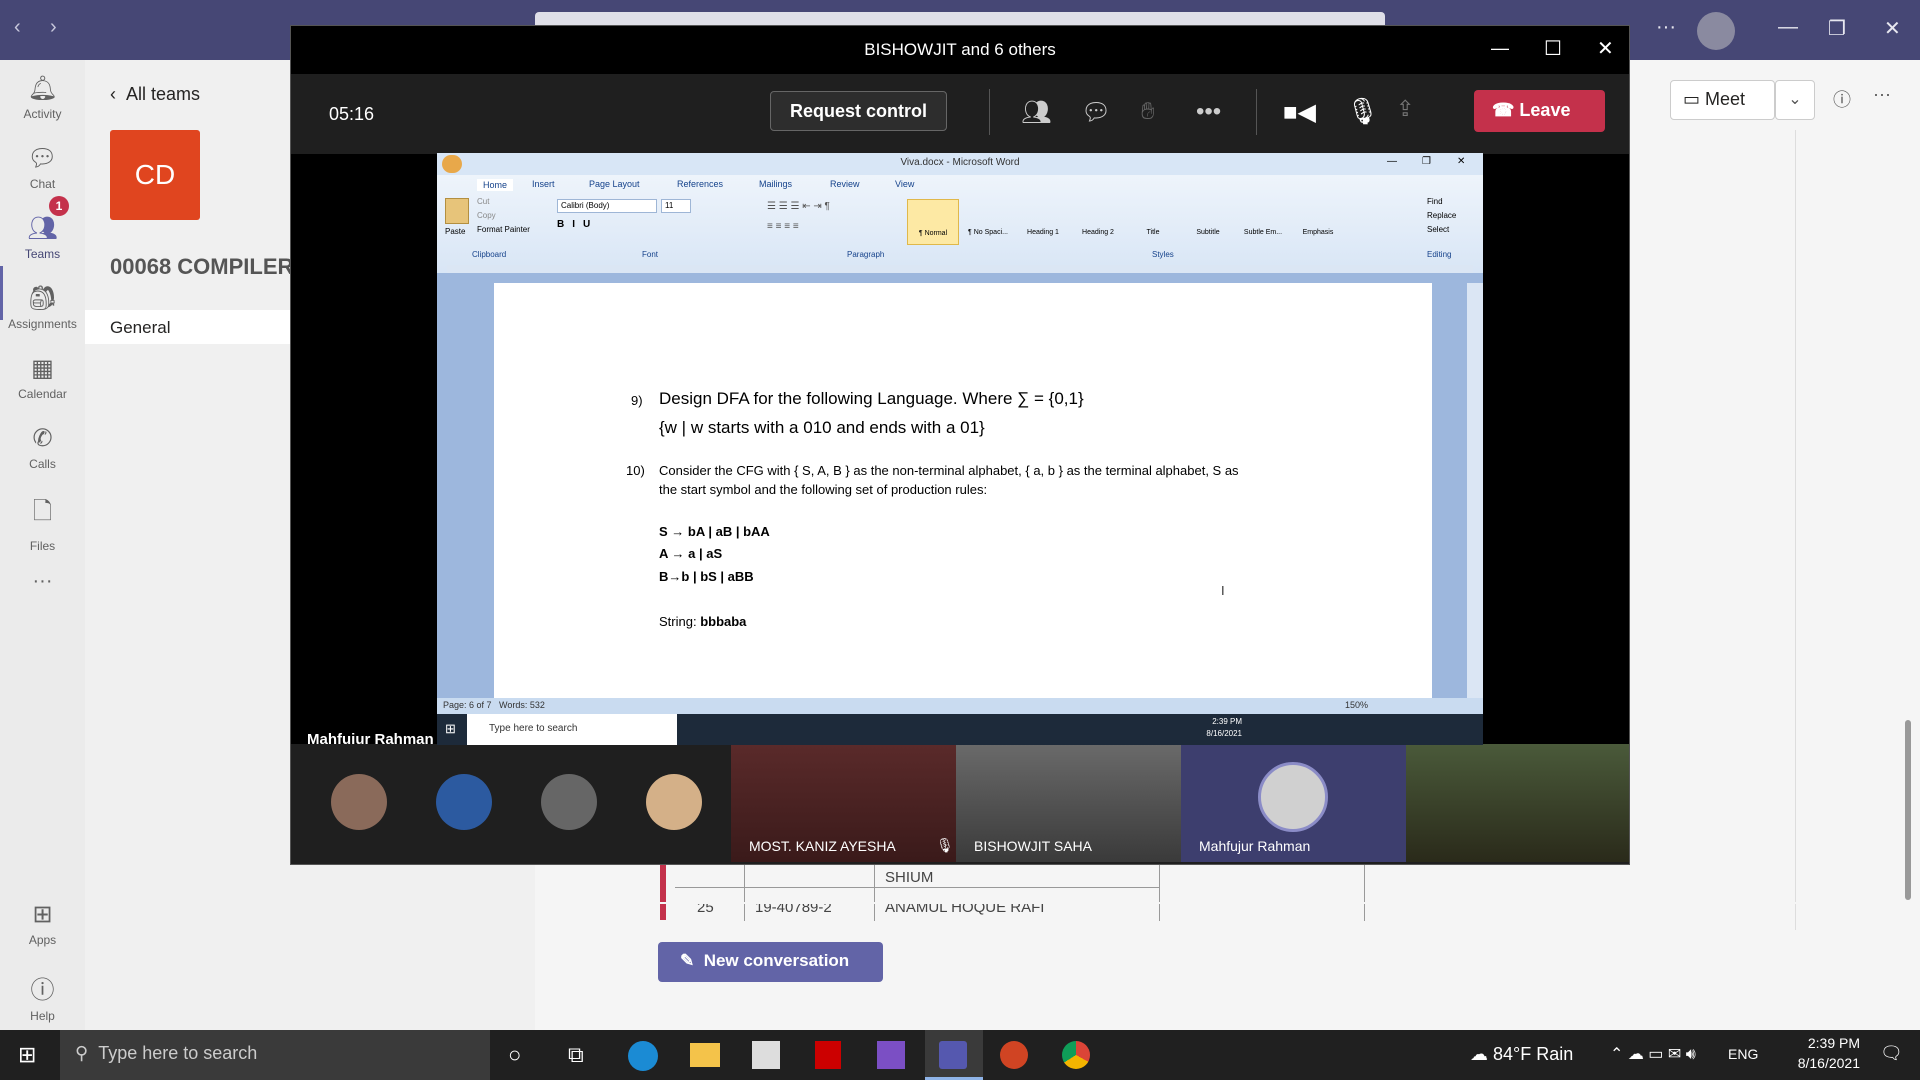 The image size is (1920, 1080). I want to click on store-icon, so click(766, 1055).